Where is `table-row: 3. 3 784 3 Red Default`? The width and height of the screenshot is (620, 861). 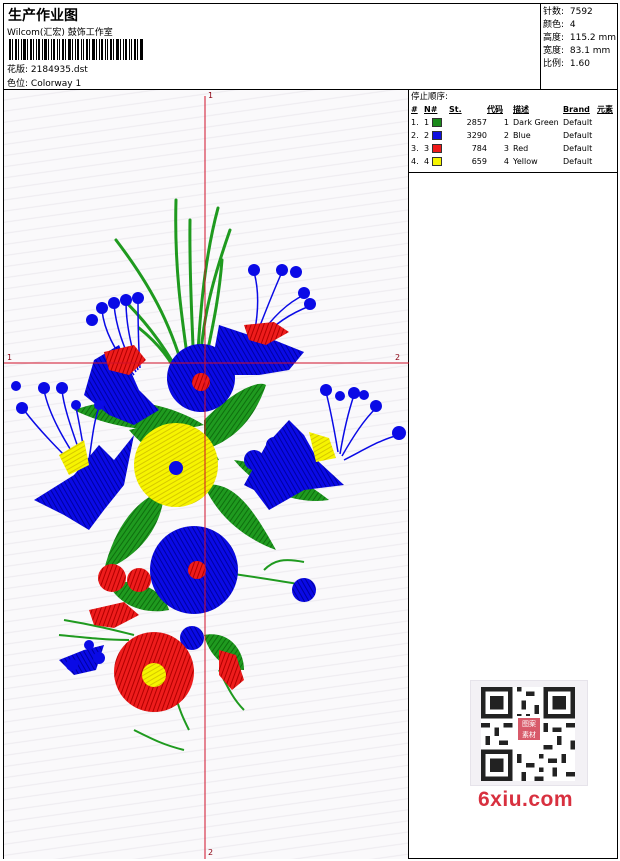 table-row: 3. 3 784 3 Red Default is located at coordinates (502, 148).